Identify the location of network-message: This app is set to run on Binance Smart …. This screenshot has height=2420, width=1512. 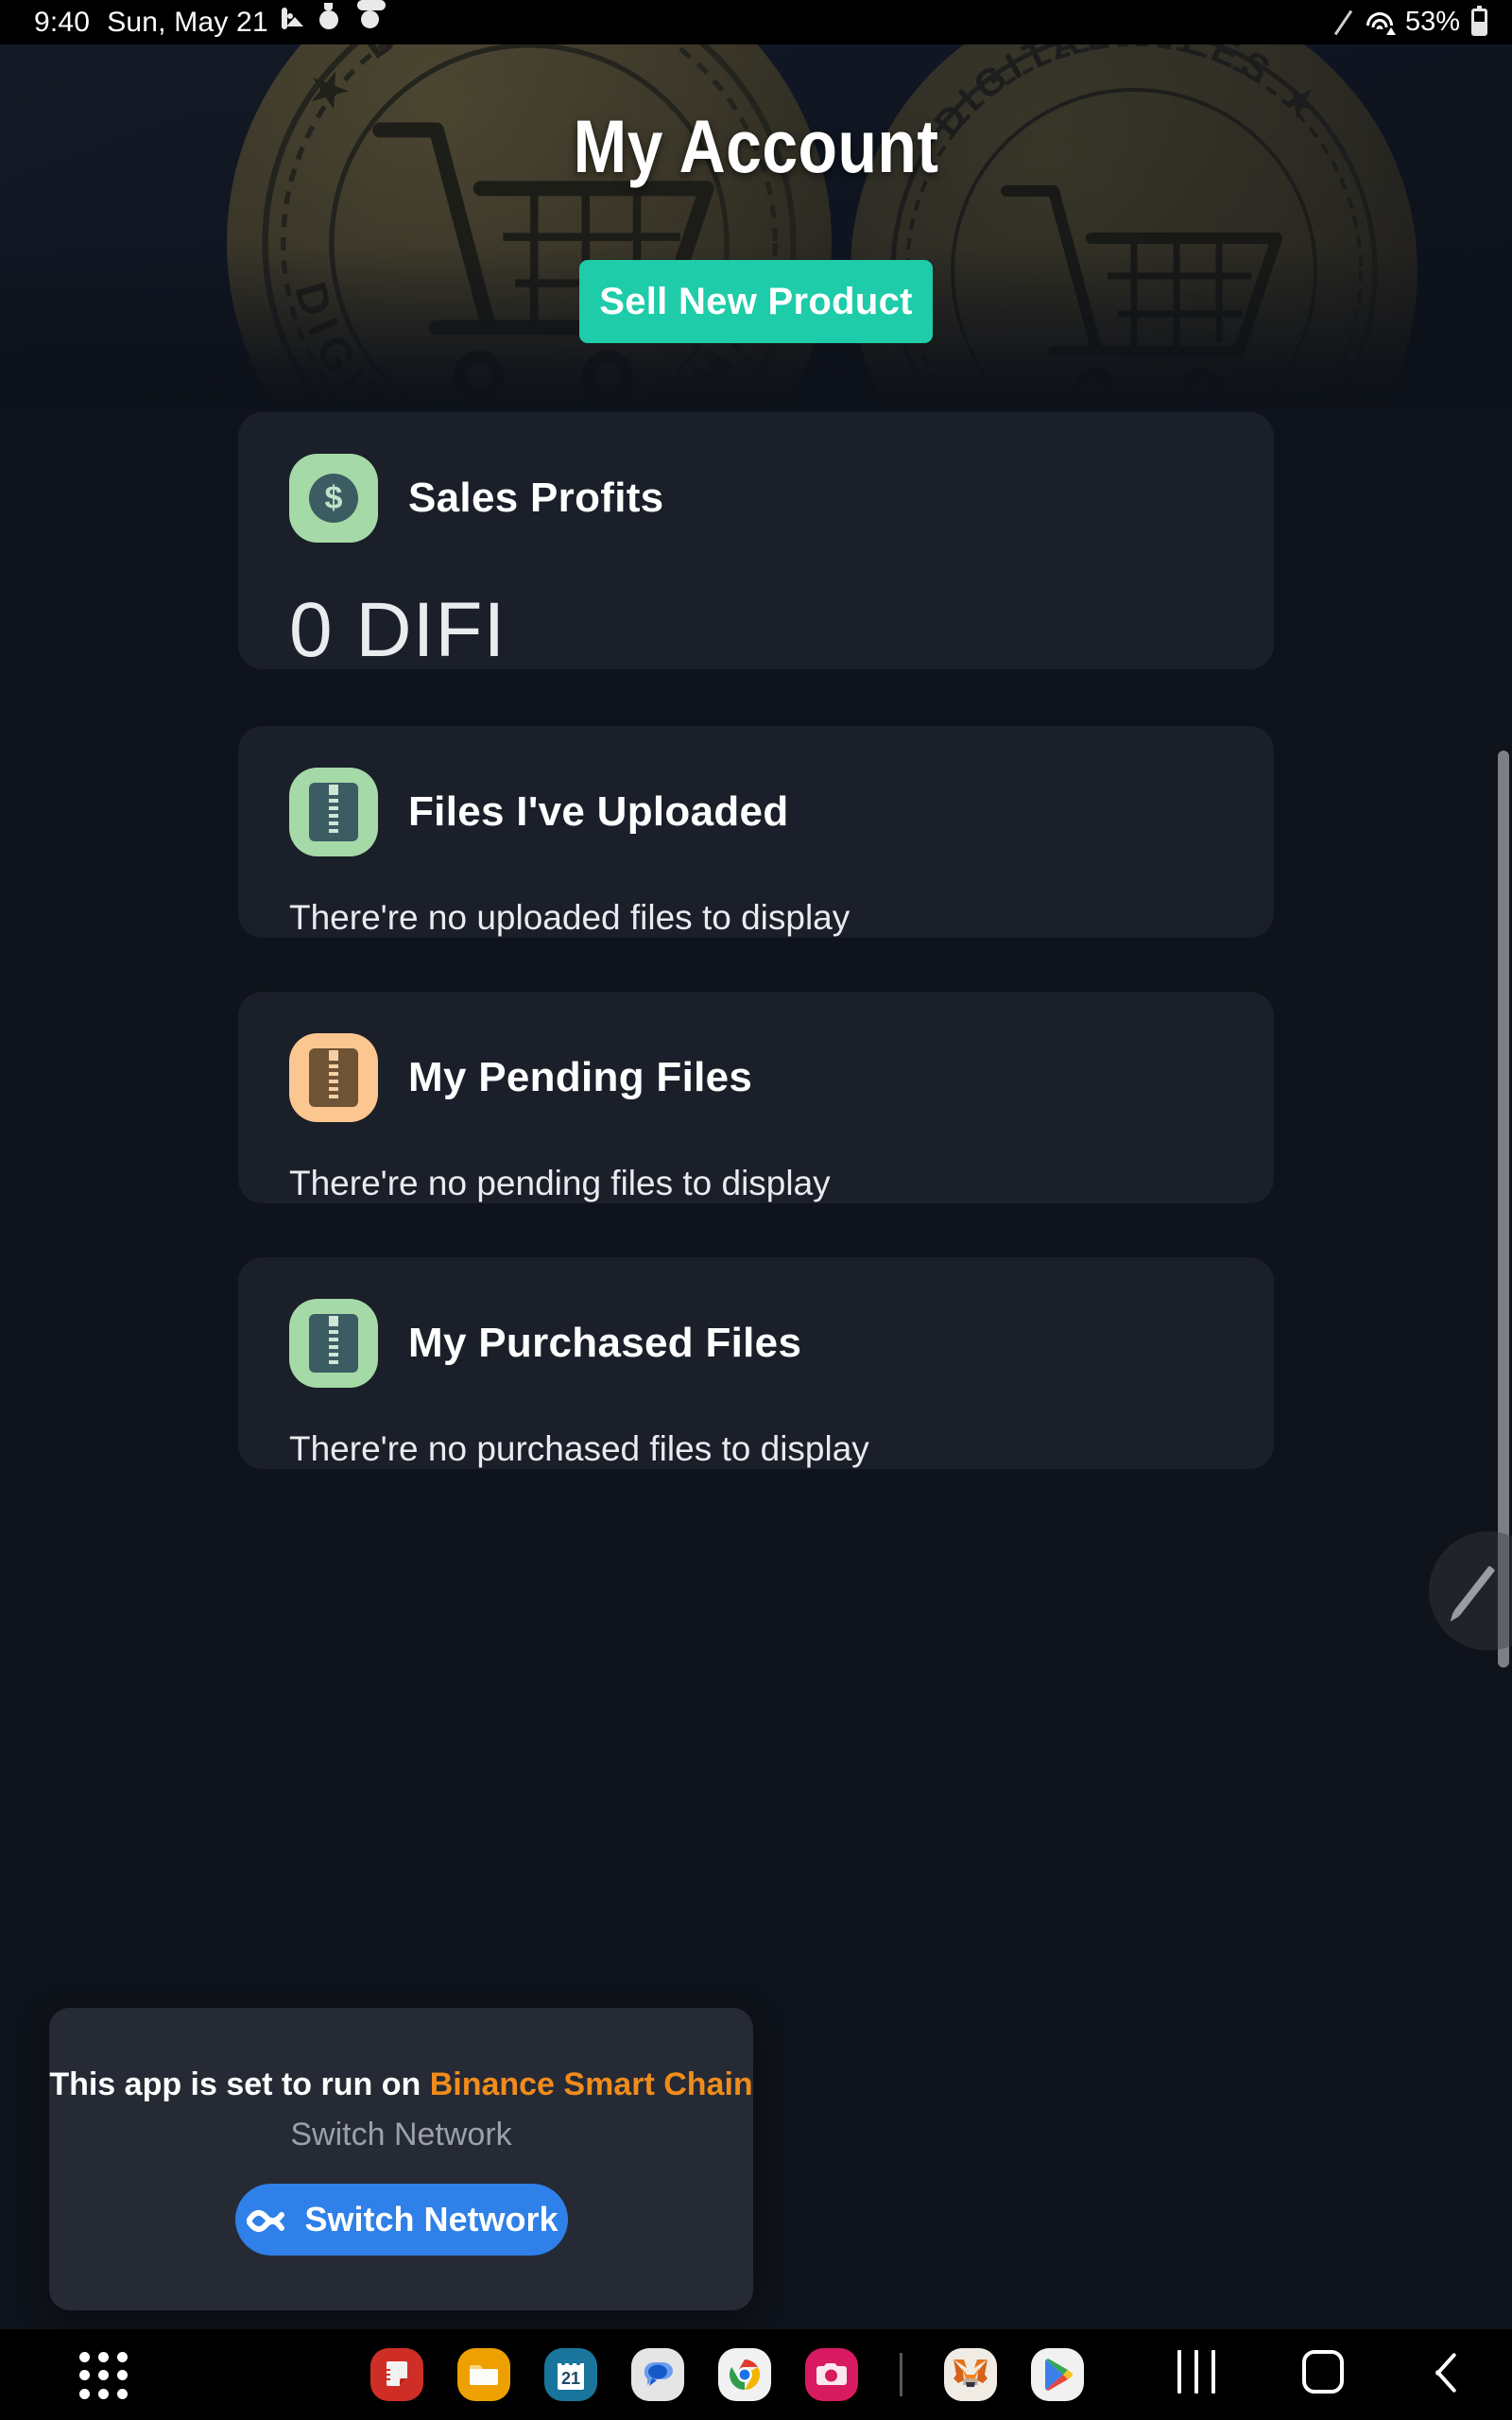
(400, 2084).